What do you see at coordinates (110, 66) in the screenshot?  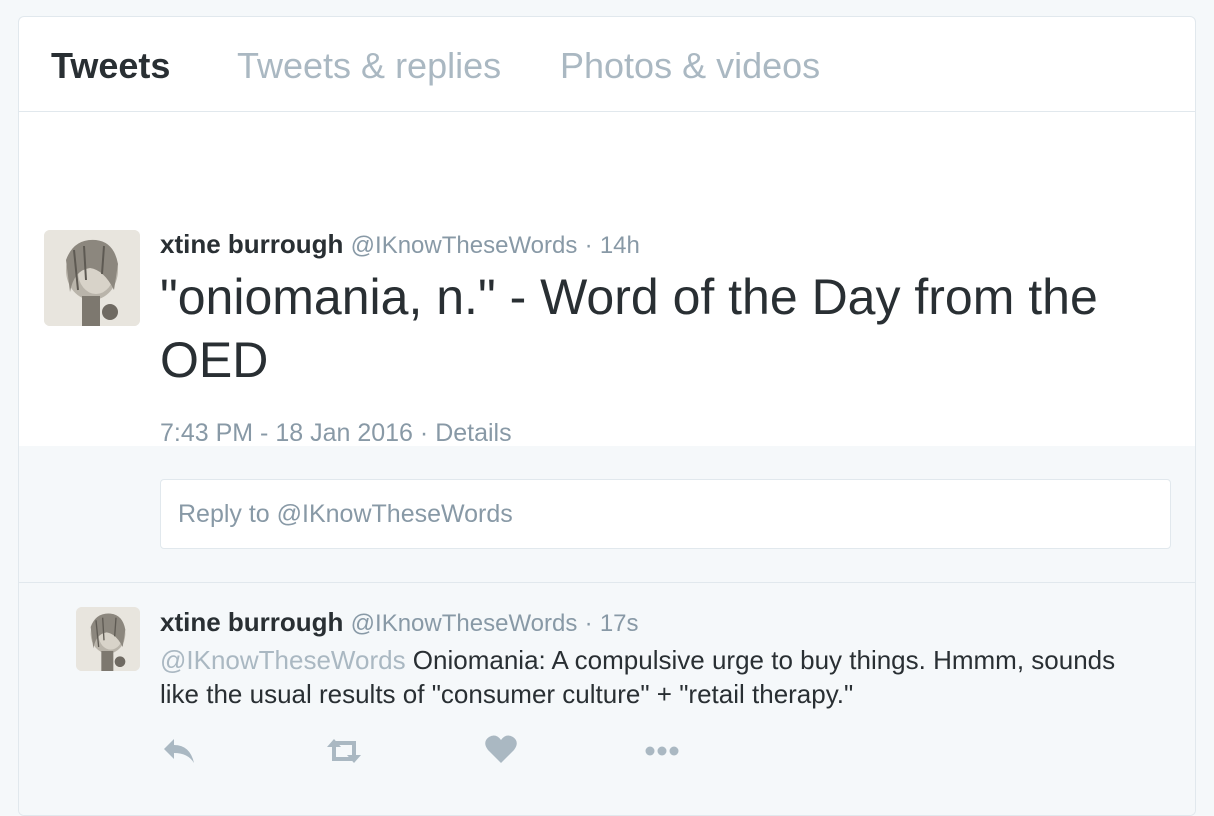 I see `tab-tweets: Tweets` at bounding box center [110, 66].